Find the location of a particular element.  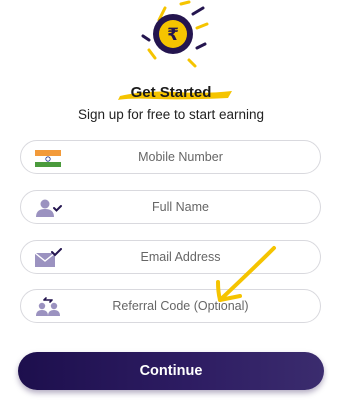

envelope-check-icon is located at coordinates (48, 257).